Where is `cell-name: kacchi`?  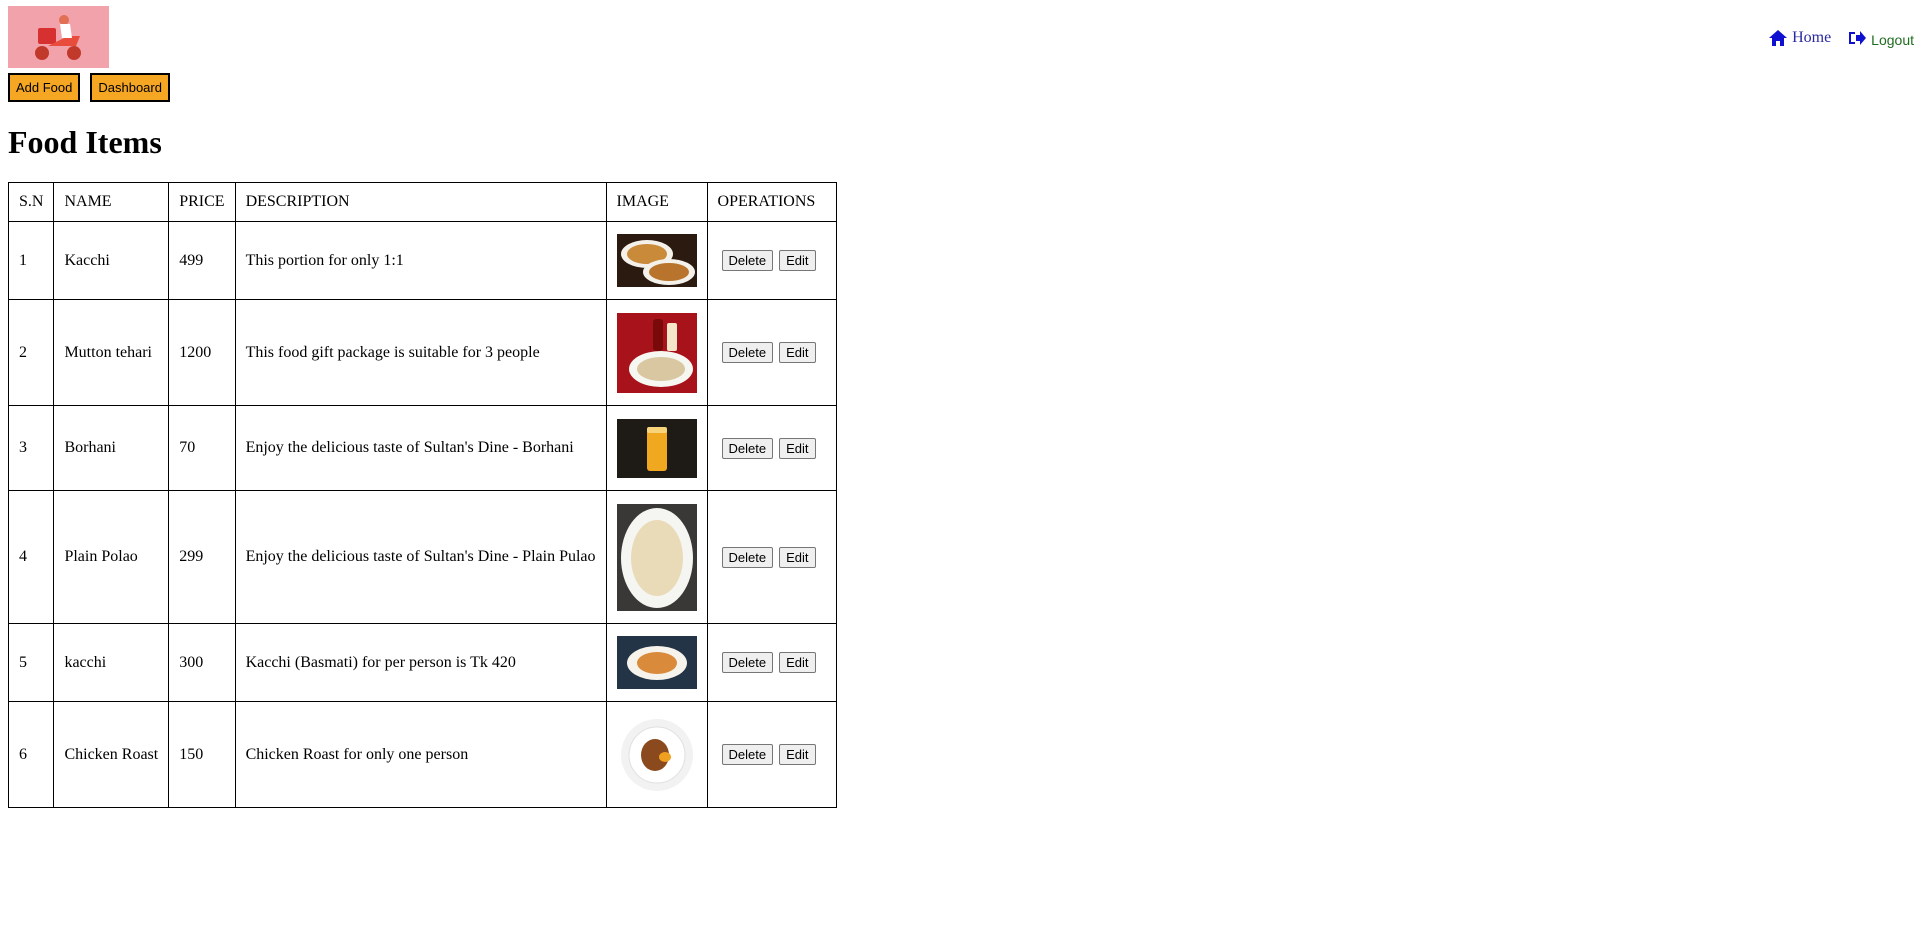
cell-name: kacchi is located at coordinates (111, 662).